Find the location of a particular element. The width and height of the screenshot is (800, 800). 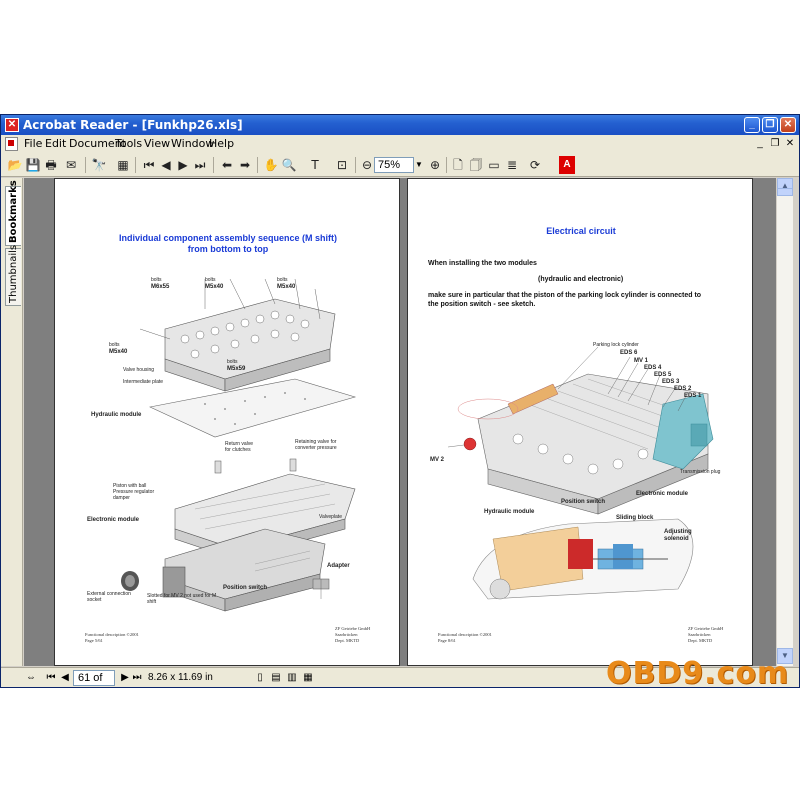

facing-icon: ▥ is located at coordinates (292, 678).